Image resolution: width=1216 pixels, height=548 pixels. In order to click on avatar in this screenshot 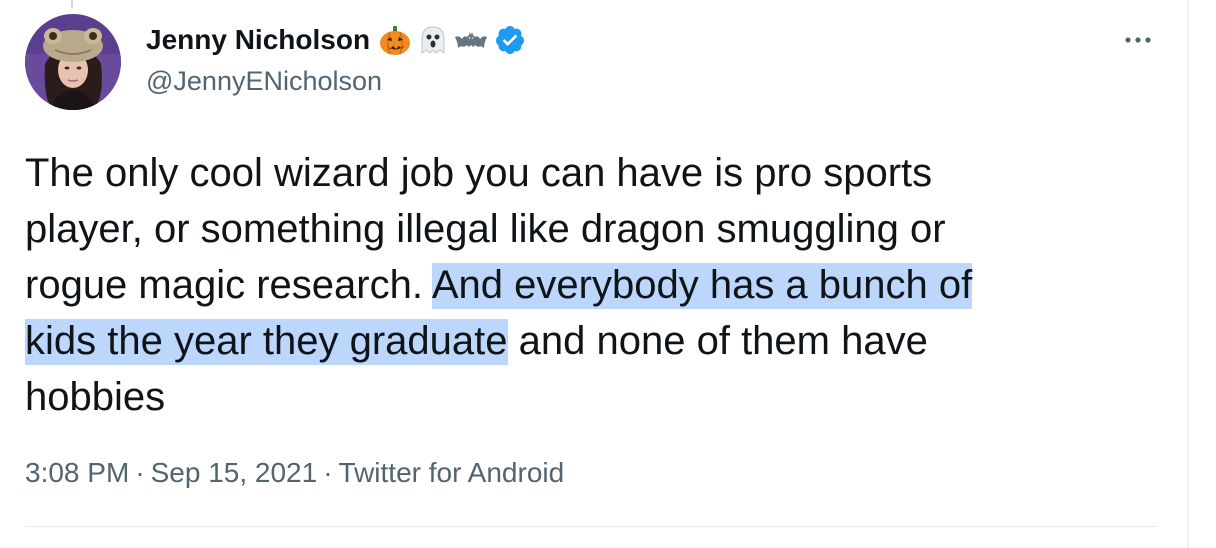, I will do `click(73, 62)`.